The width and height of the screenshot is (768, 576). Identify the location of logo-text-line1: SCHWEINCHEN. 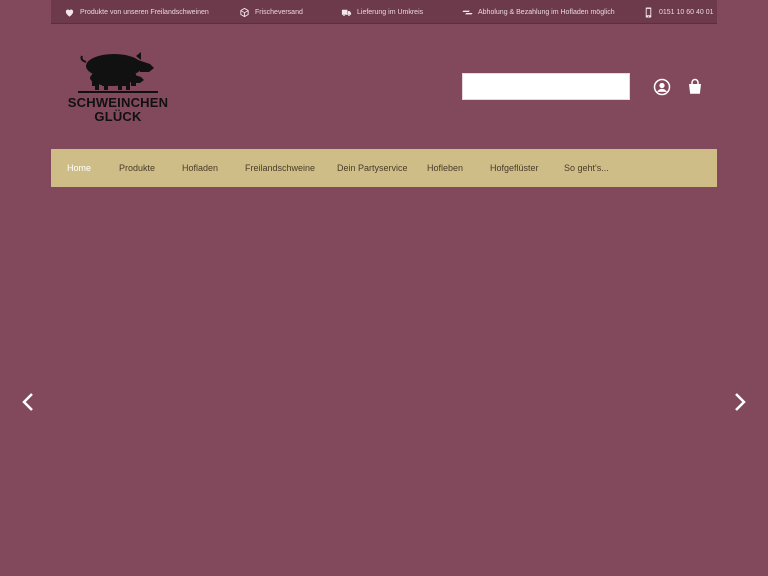
(118, 102).